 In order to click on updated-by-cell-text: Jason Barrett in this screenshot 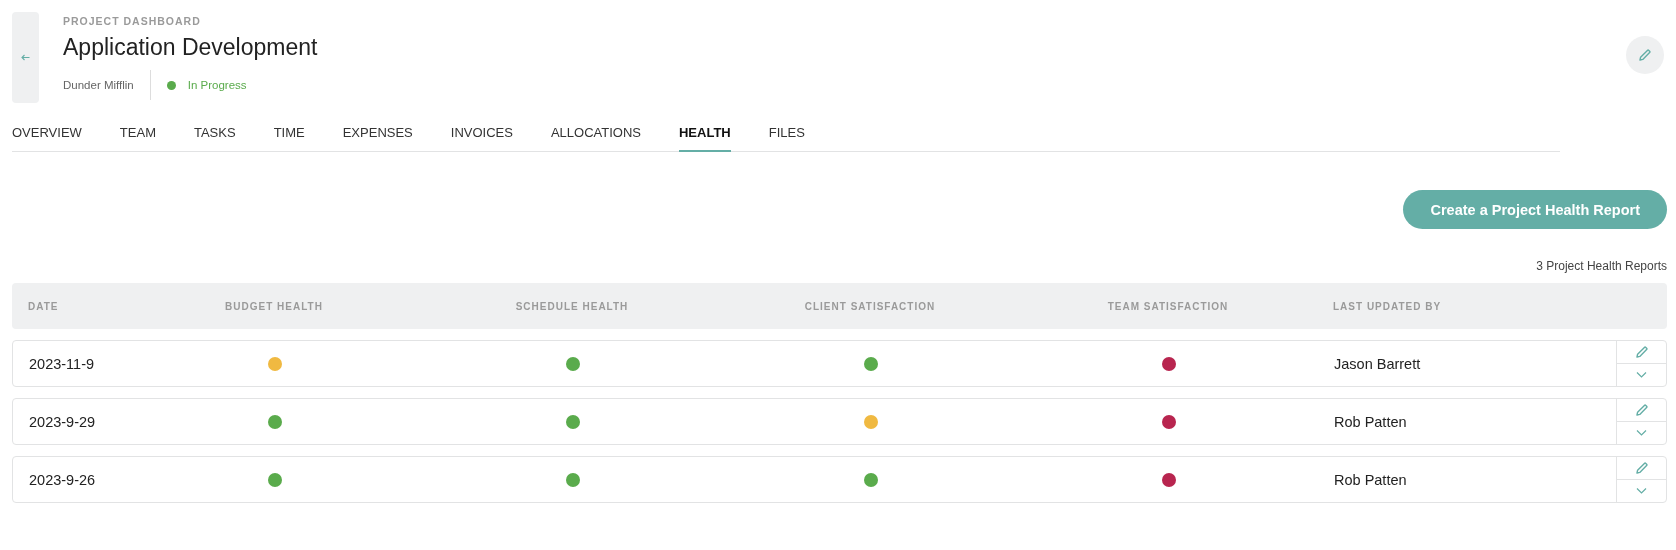, I will do `click(1377, 363)`.